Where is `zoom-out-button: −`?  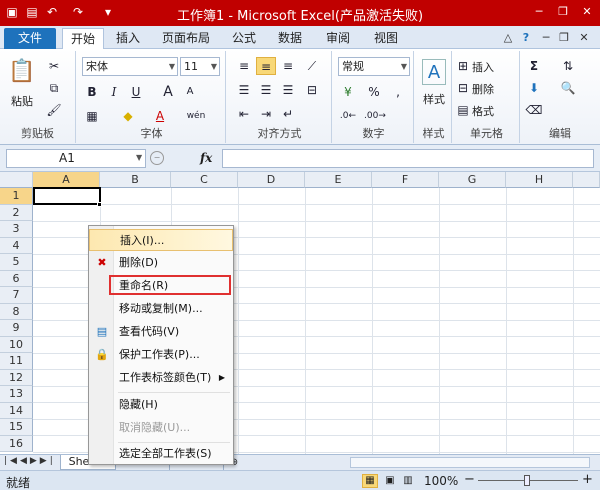
zoom-out-button: − is located at coordinates (469, 479).